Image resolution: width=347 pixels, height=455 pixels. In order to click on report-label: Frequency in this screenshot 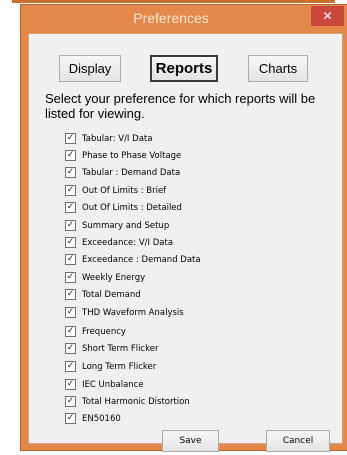, I will do `click(104, 332)`.